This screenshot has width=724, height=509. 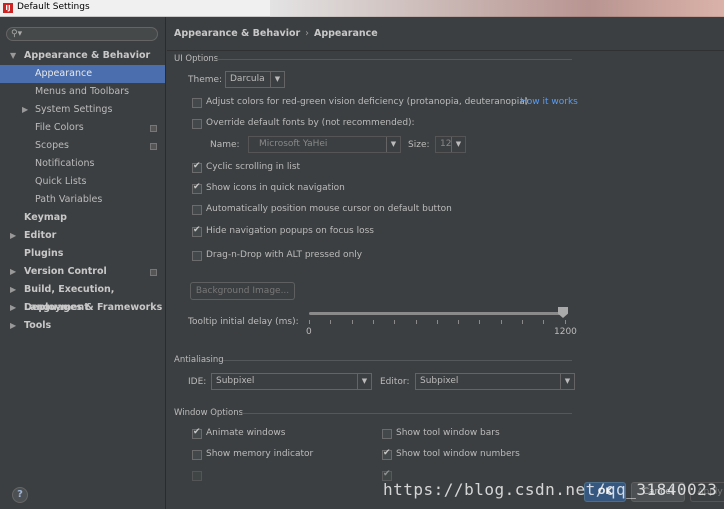 I want to click on sidebar-item-version-control: ▶ Version Control, so click(x=82, y=272).